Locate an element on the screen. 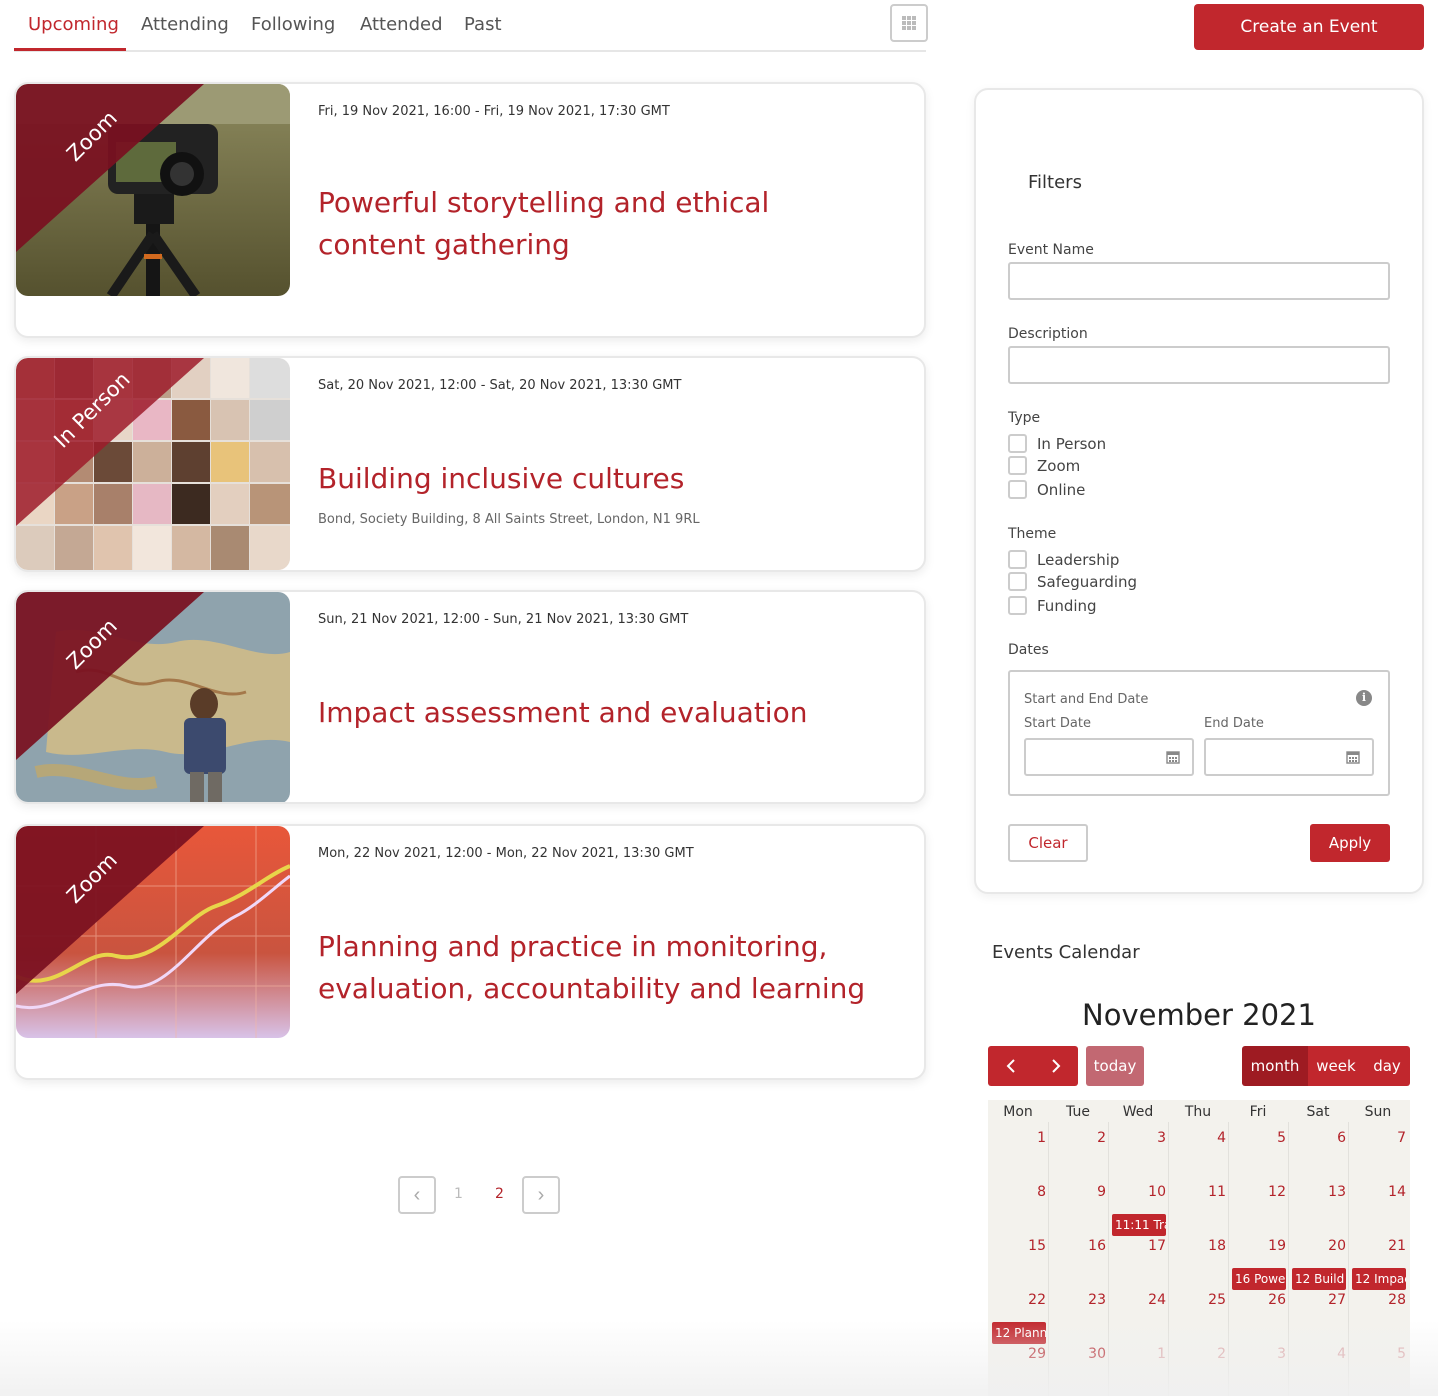 This screenshot has height=1396, width=1438. theme-option-funding: Funding is located at coordinates (1052, 605).